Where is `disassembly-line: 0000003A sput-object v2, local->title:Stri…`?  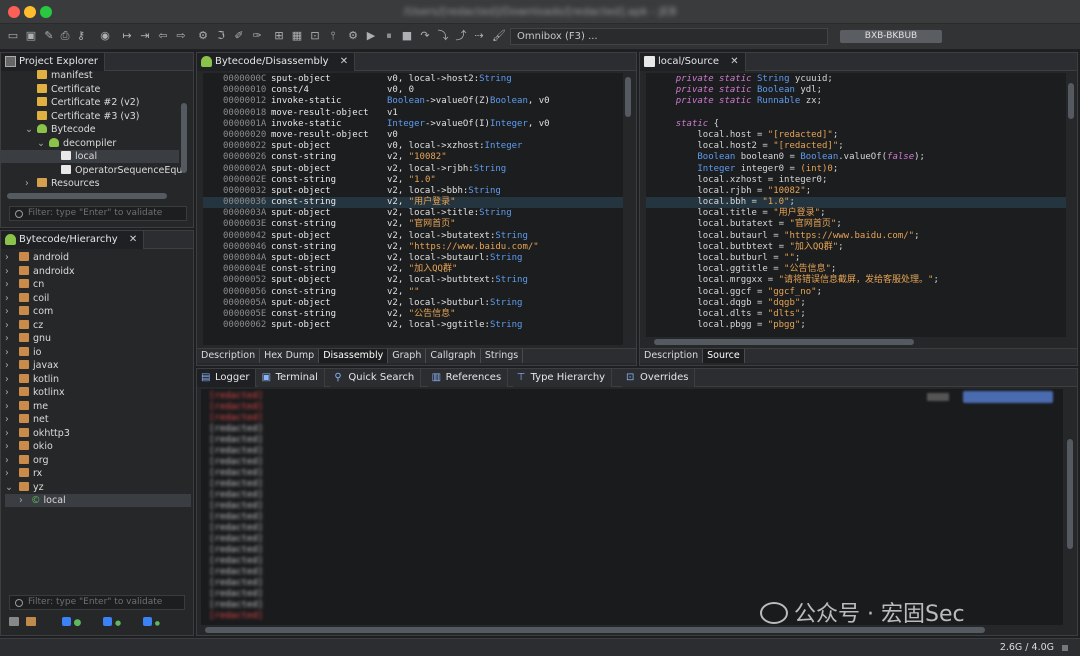 disassembly-line: 0000003A sput-object v2, local->title:Stri… is located at coordinates (423, 213).